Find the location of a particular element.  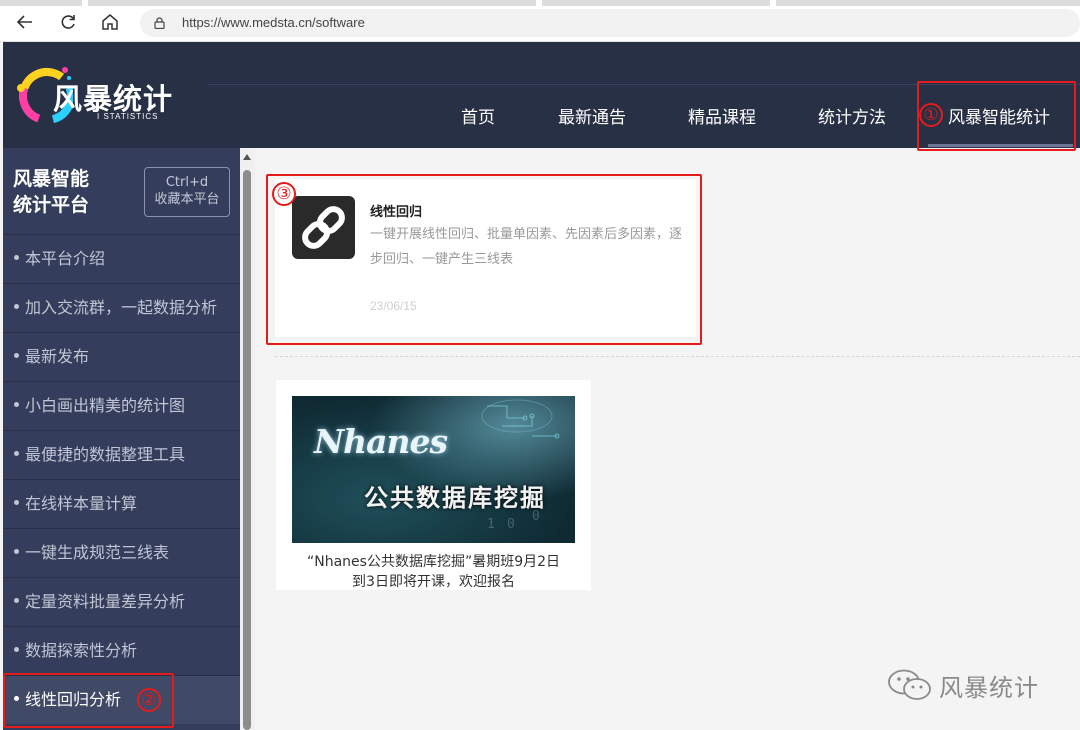

nav-courses: 精品课程 is located at coordinates (722, 115).